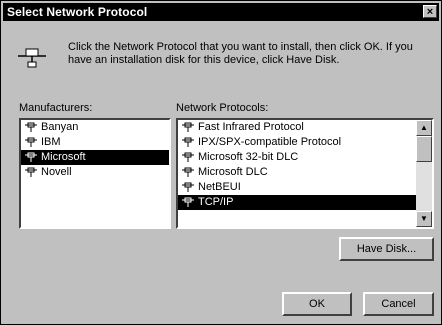  I want to click on list-item-label: Microsoft, so click(63, 157).